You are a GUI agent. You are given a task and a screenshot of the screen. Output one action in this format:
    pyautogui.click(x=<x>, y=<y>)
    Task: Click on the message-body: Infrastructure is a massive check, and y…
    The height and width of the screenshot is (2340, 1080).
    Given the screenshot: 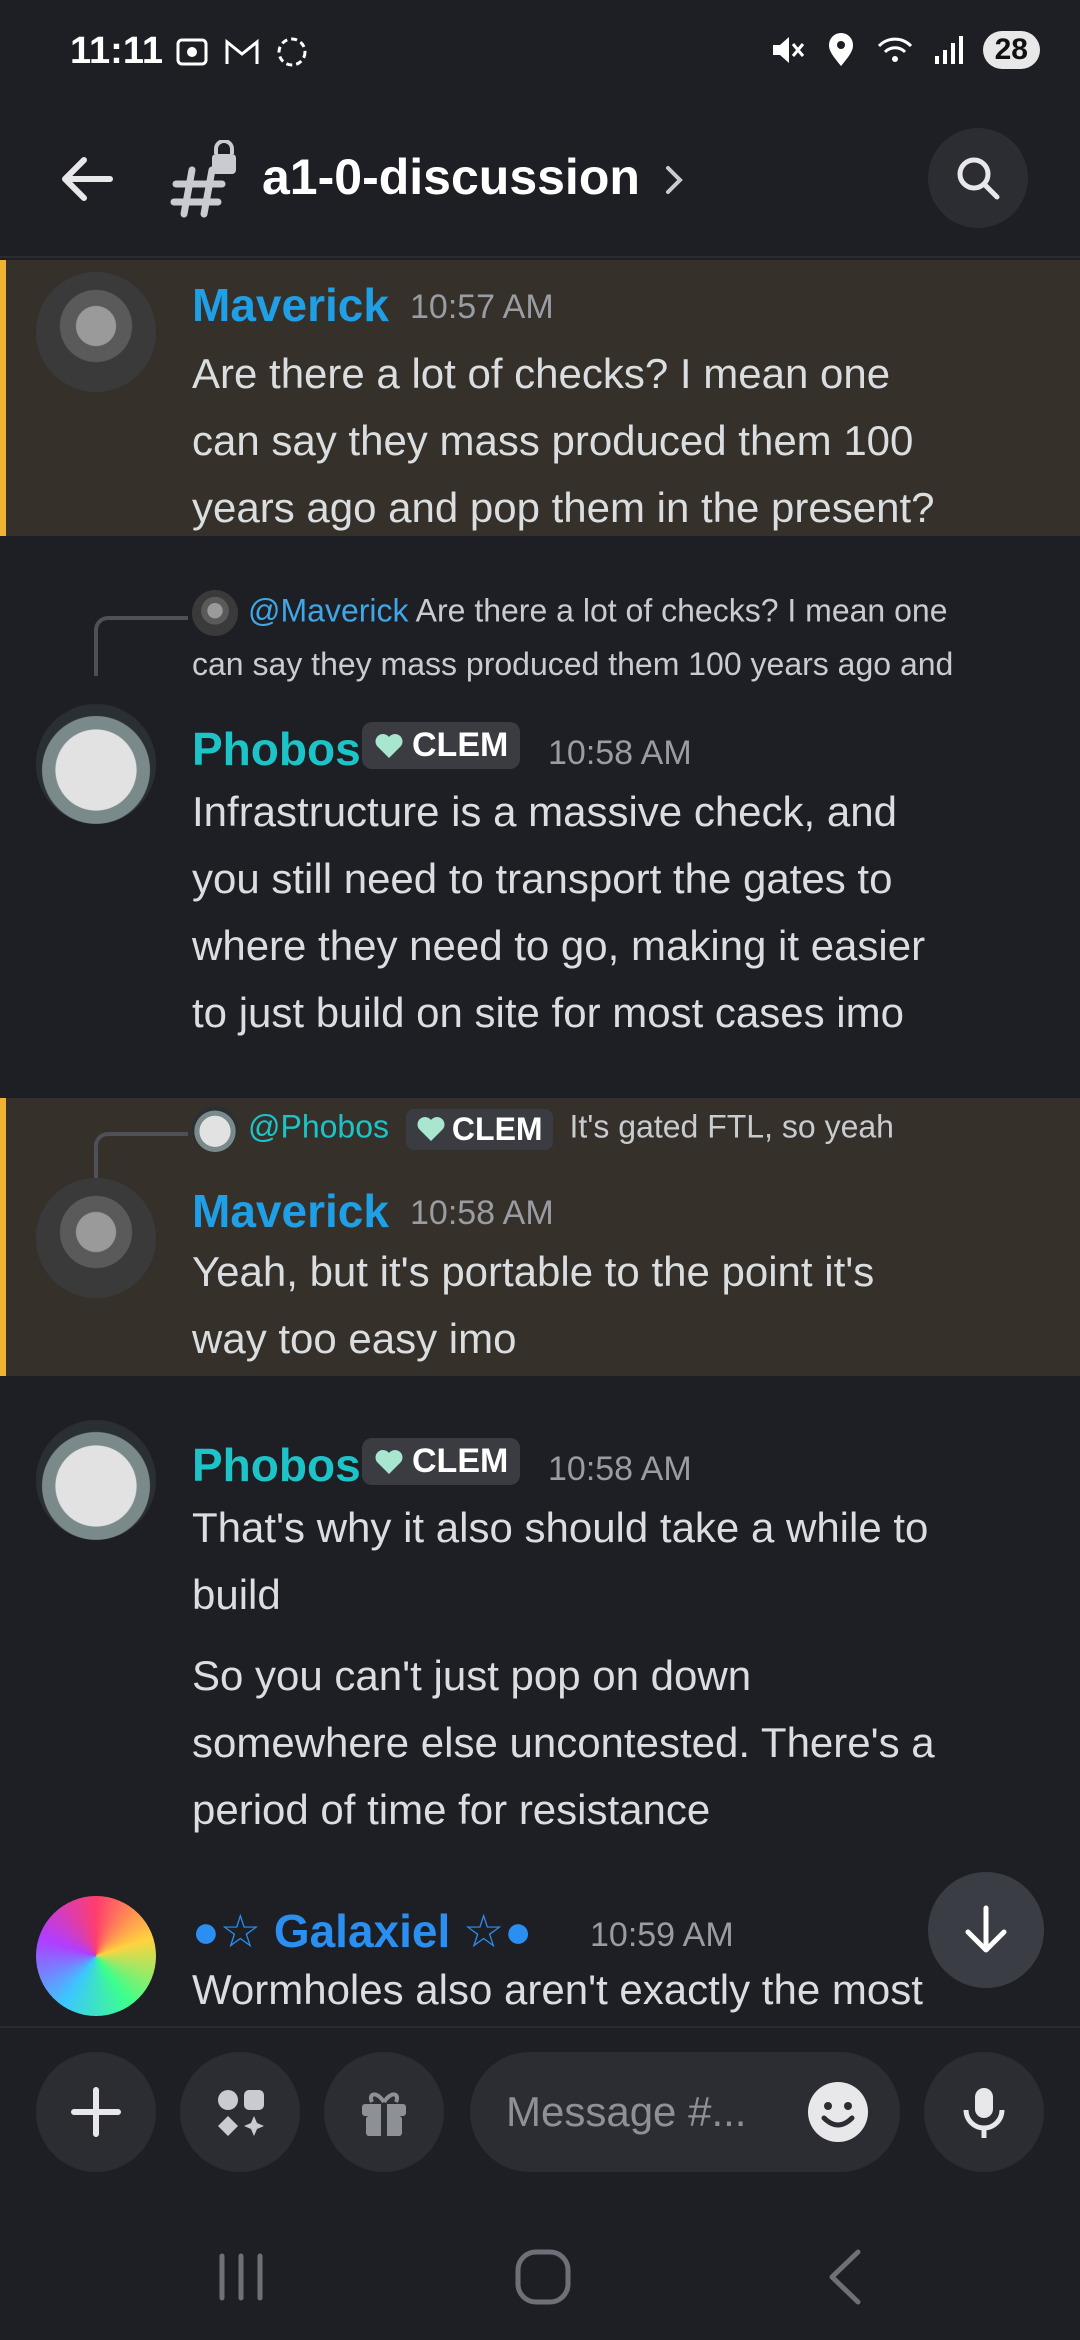 What is the action you would take?
    pyautogui.click(x=559, y=912)
    